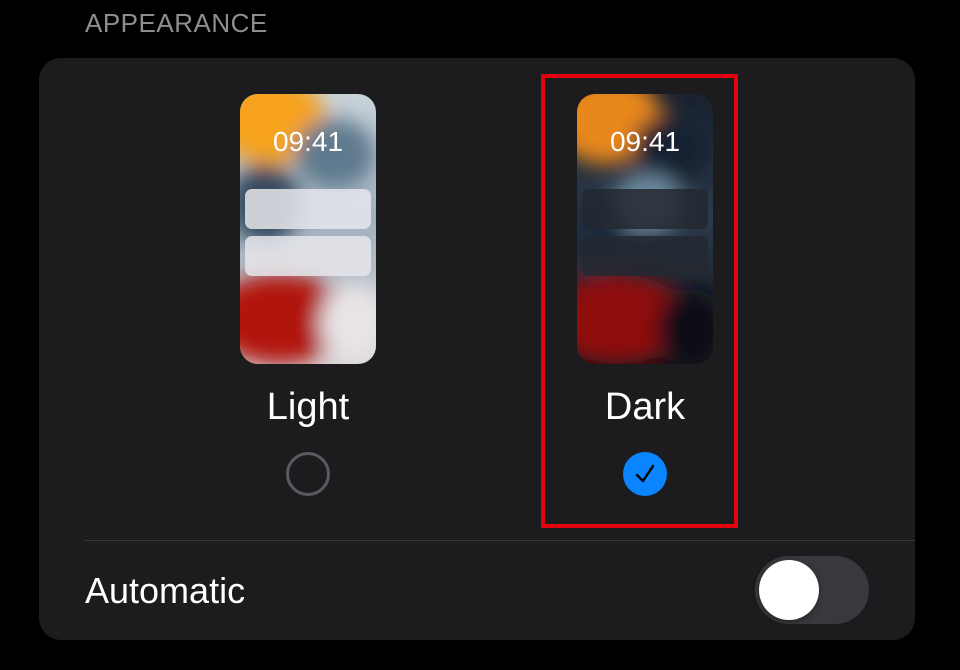  Describe the element at coordinates (176, 23) in the screenshot. I see `section-header-appearance: APPEARANCE` at that location.